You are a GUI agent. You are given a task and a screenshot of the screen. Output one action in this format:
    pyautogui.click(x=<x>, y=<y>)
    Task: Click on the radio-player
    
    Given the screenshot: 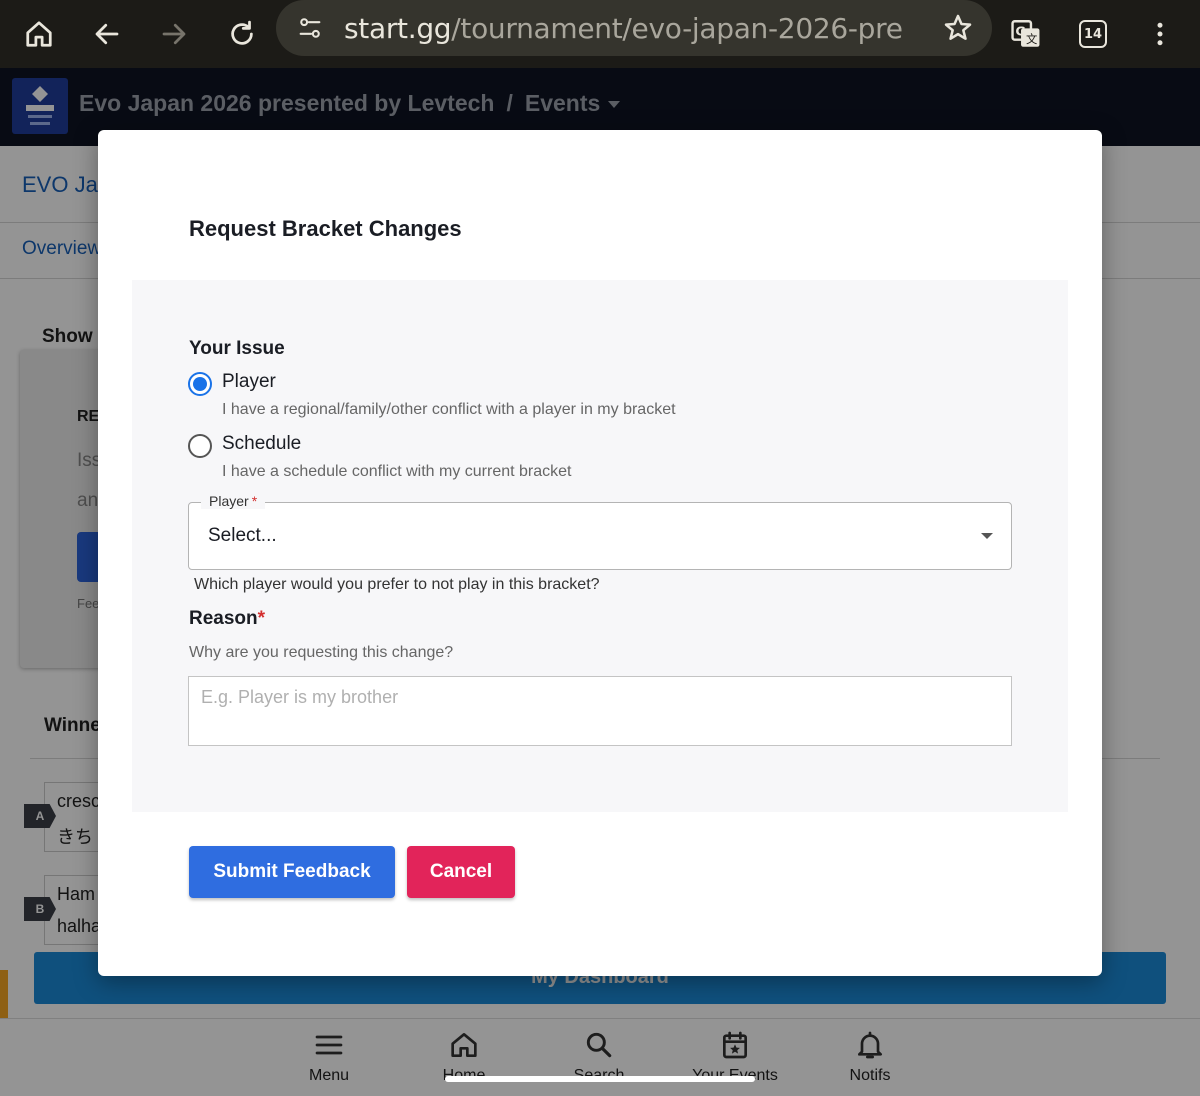 What is the action you would take?
    pyautogui.click(x=200, y=384)
    